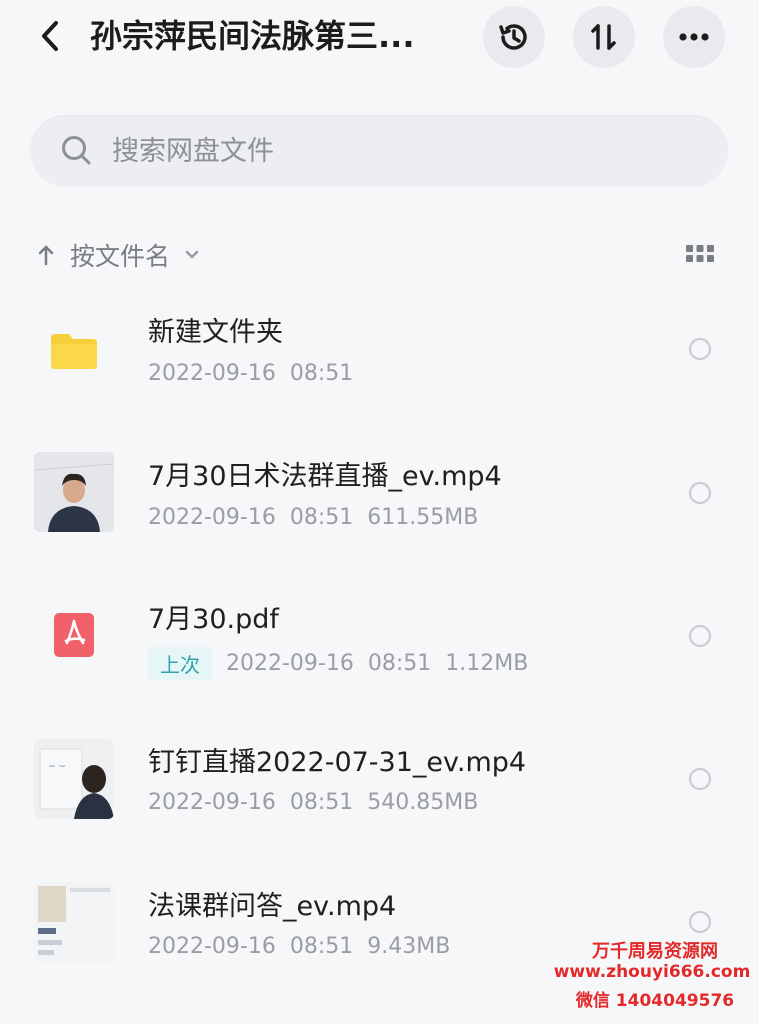 The height and width of the screenshot is (1024, 759). I want to click on file-size: 1.12MB, so click(487, 663).